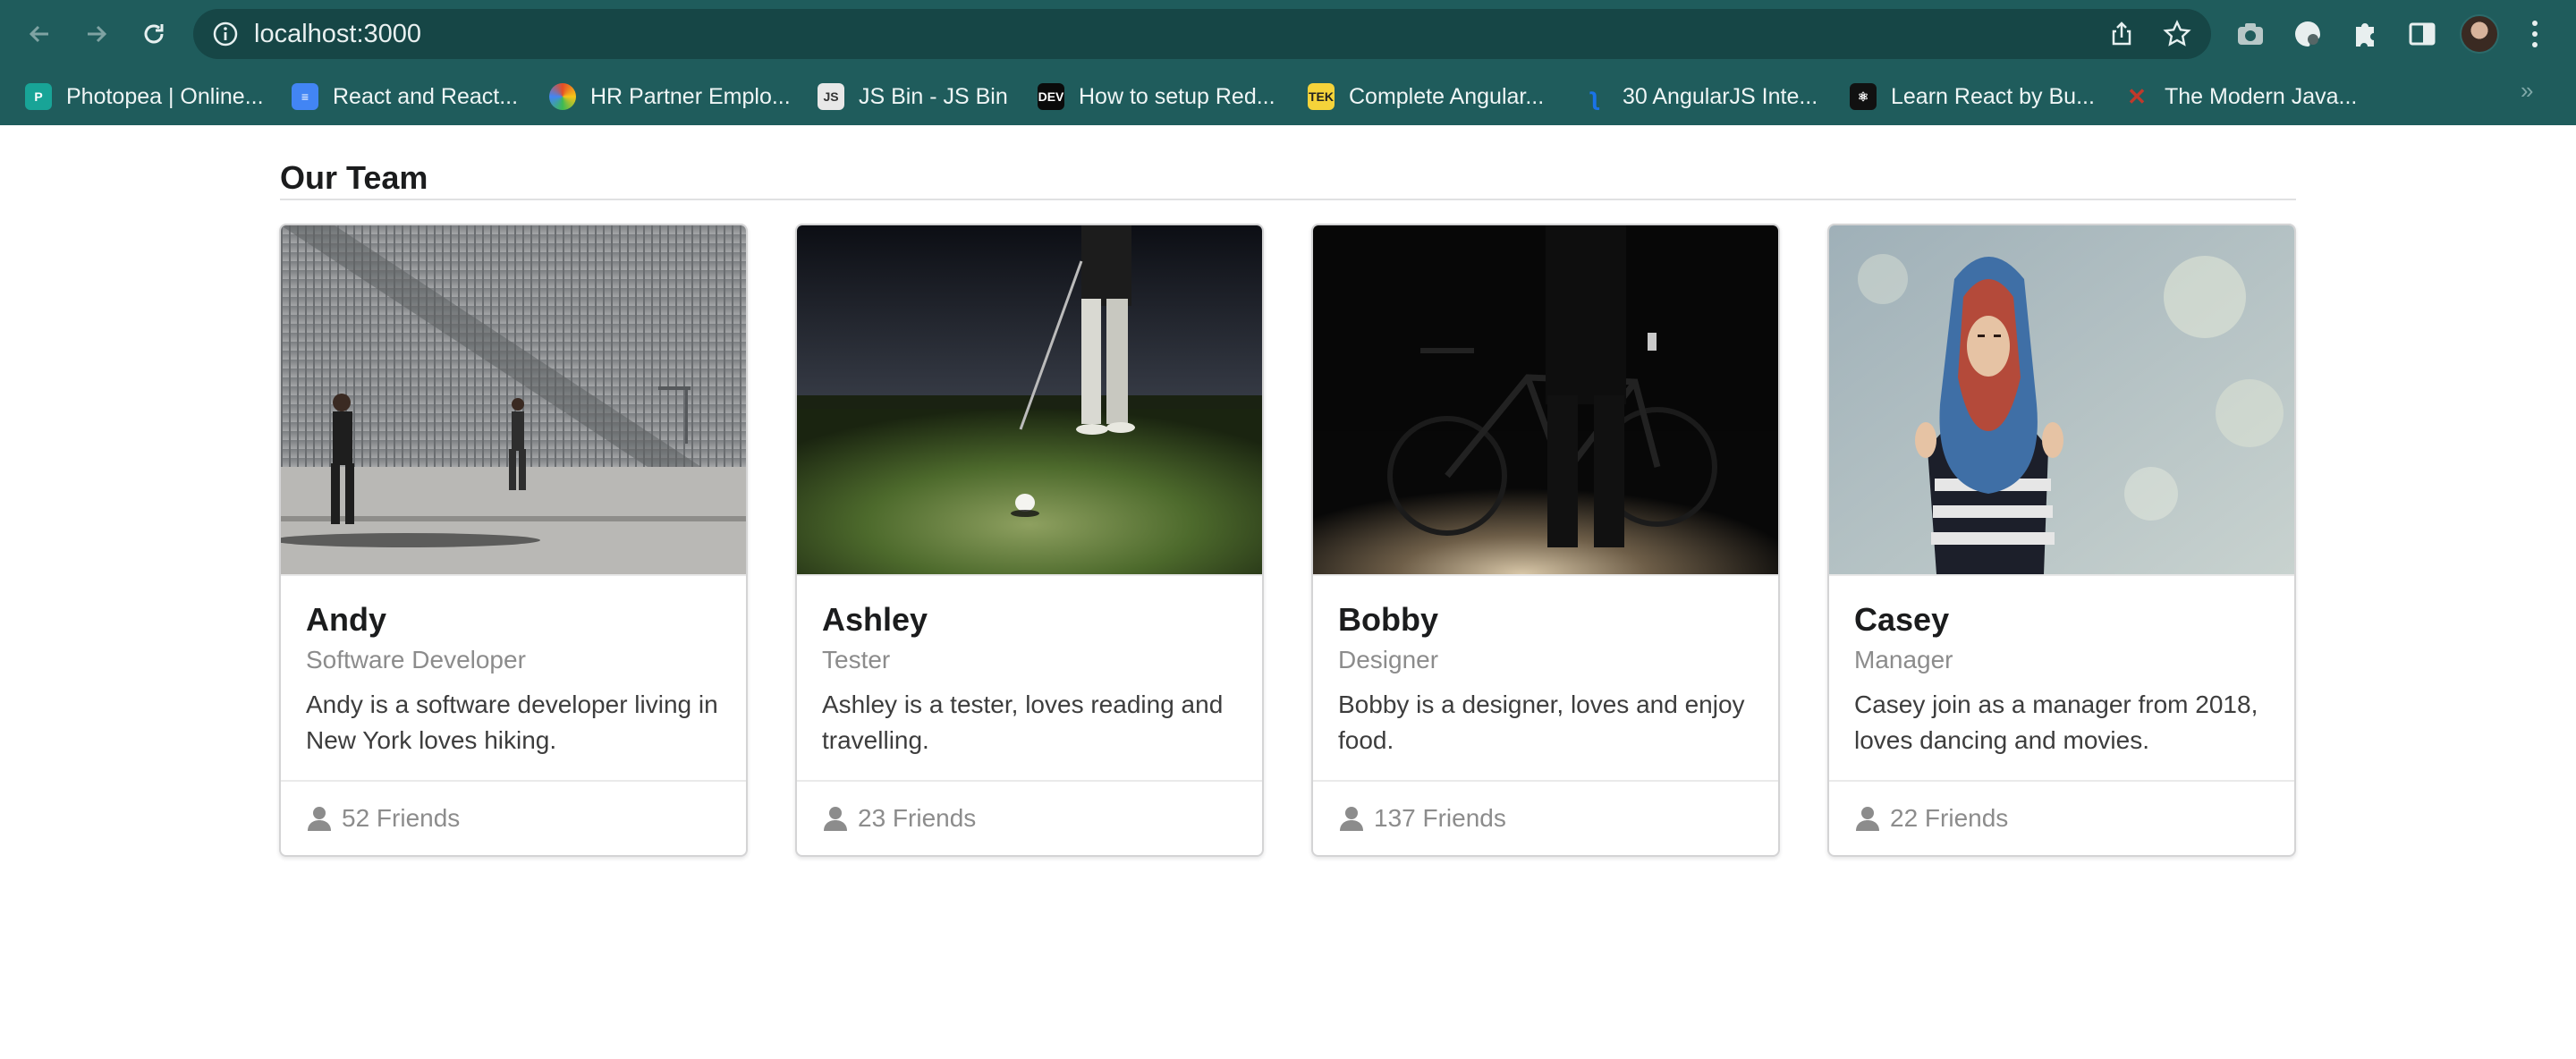 The image size is (2576, 1059). I want to click on woman-with-scarf-photo, so click(2061, 399).